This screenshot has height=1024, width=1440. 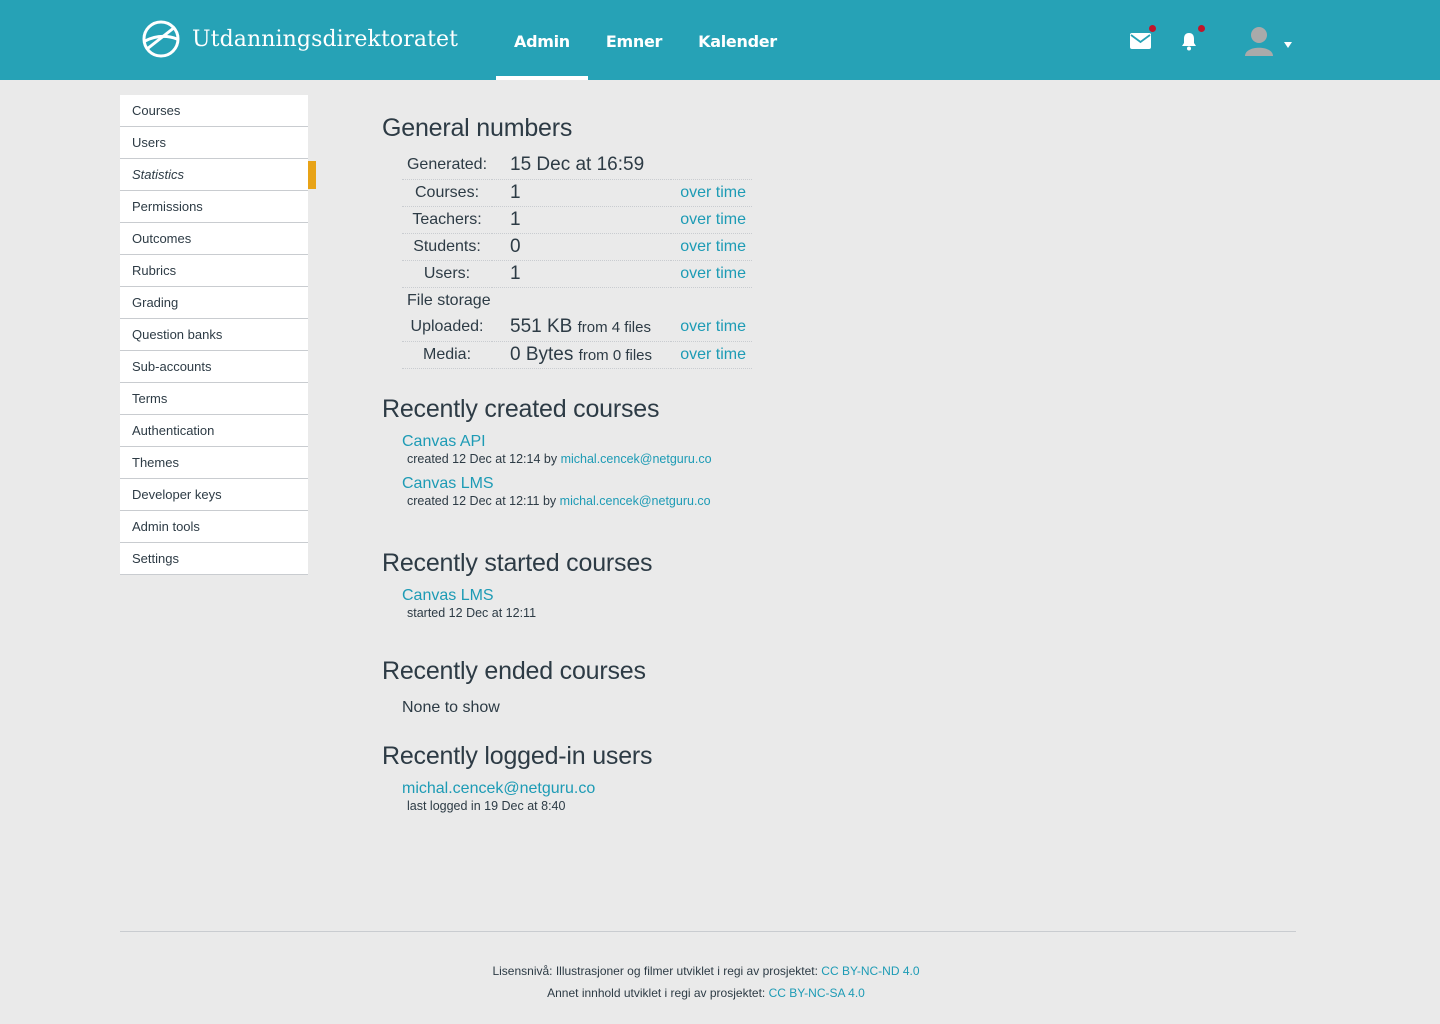 I want to click on license-link: CC BY-NC-SA 4.0, so click(x=817, y=993).